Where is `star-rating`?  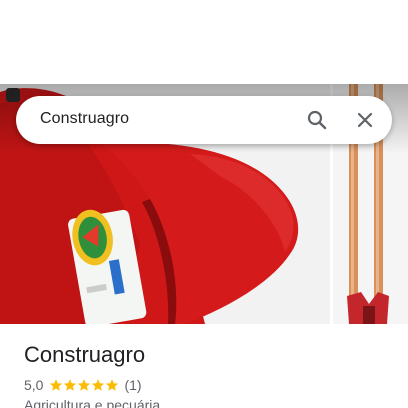
star-rating is located at coordinates (84, 385).